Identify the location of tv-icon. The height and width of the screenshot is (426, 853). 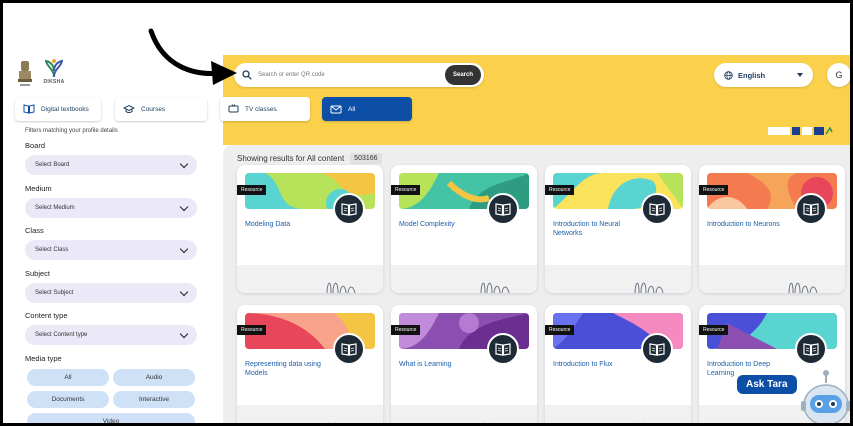
(233, 108).